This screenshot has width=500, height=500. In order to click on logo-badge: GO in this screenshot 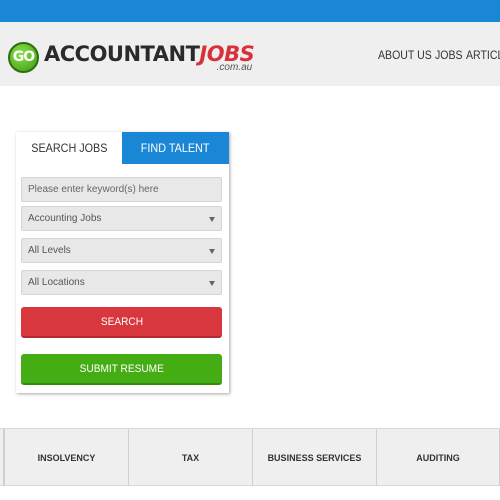, I will do `click(23, 57)`.